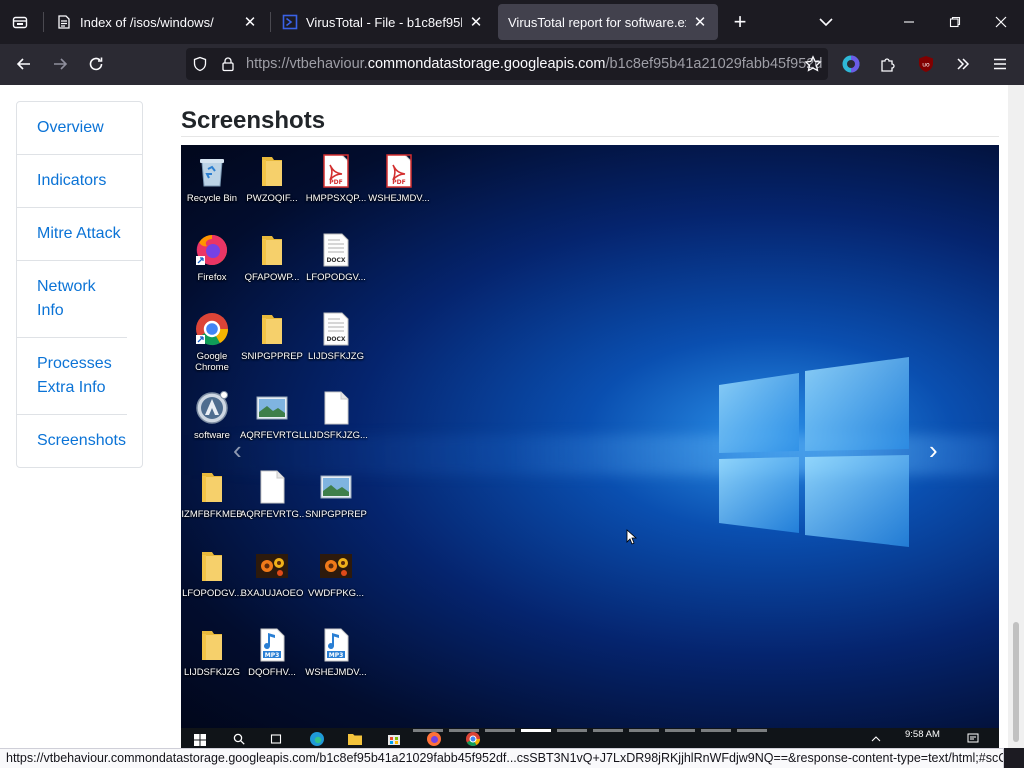  Describe the element at coordinates (79, 441) in the screenshot. I see `sidebar-item-screenshots: Screenshots` at that location.